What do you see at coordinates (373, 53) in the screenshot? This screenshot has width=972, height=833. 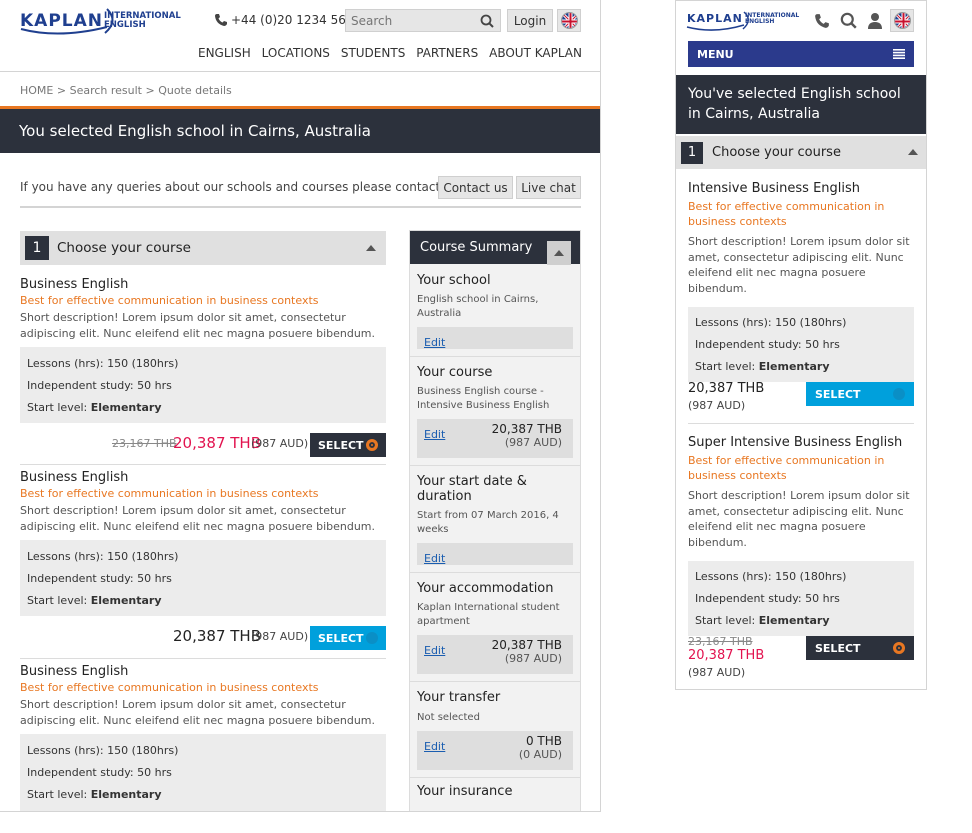 I see `nav-students: STUDENTS` at bounding box center [373, 53].